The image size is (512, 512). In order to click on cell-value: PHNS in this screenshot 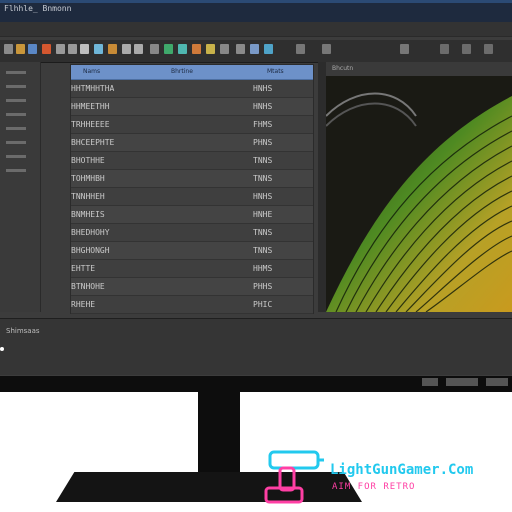, I will do `click(263, 142)`.